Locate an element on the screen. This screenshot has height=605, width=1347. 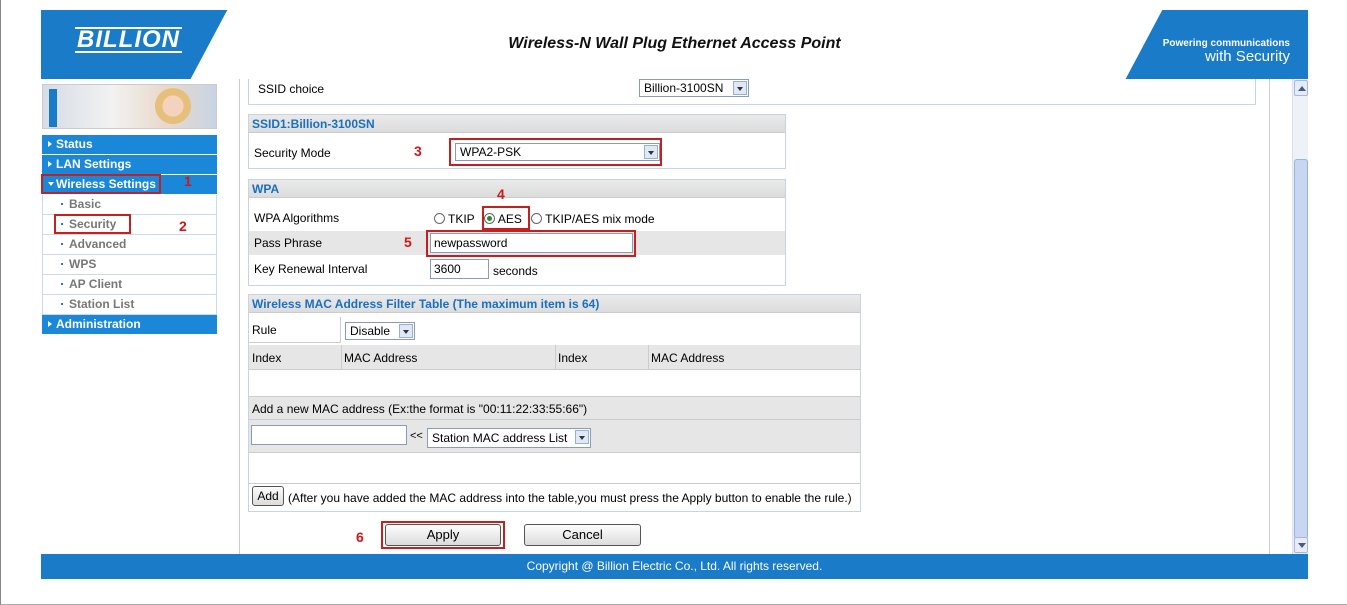
scroll-up-button is located at coordinates (1301, 88).